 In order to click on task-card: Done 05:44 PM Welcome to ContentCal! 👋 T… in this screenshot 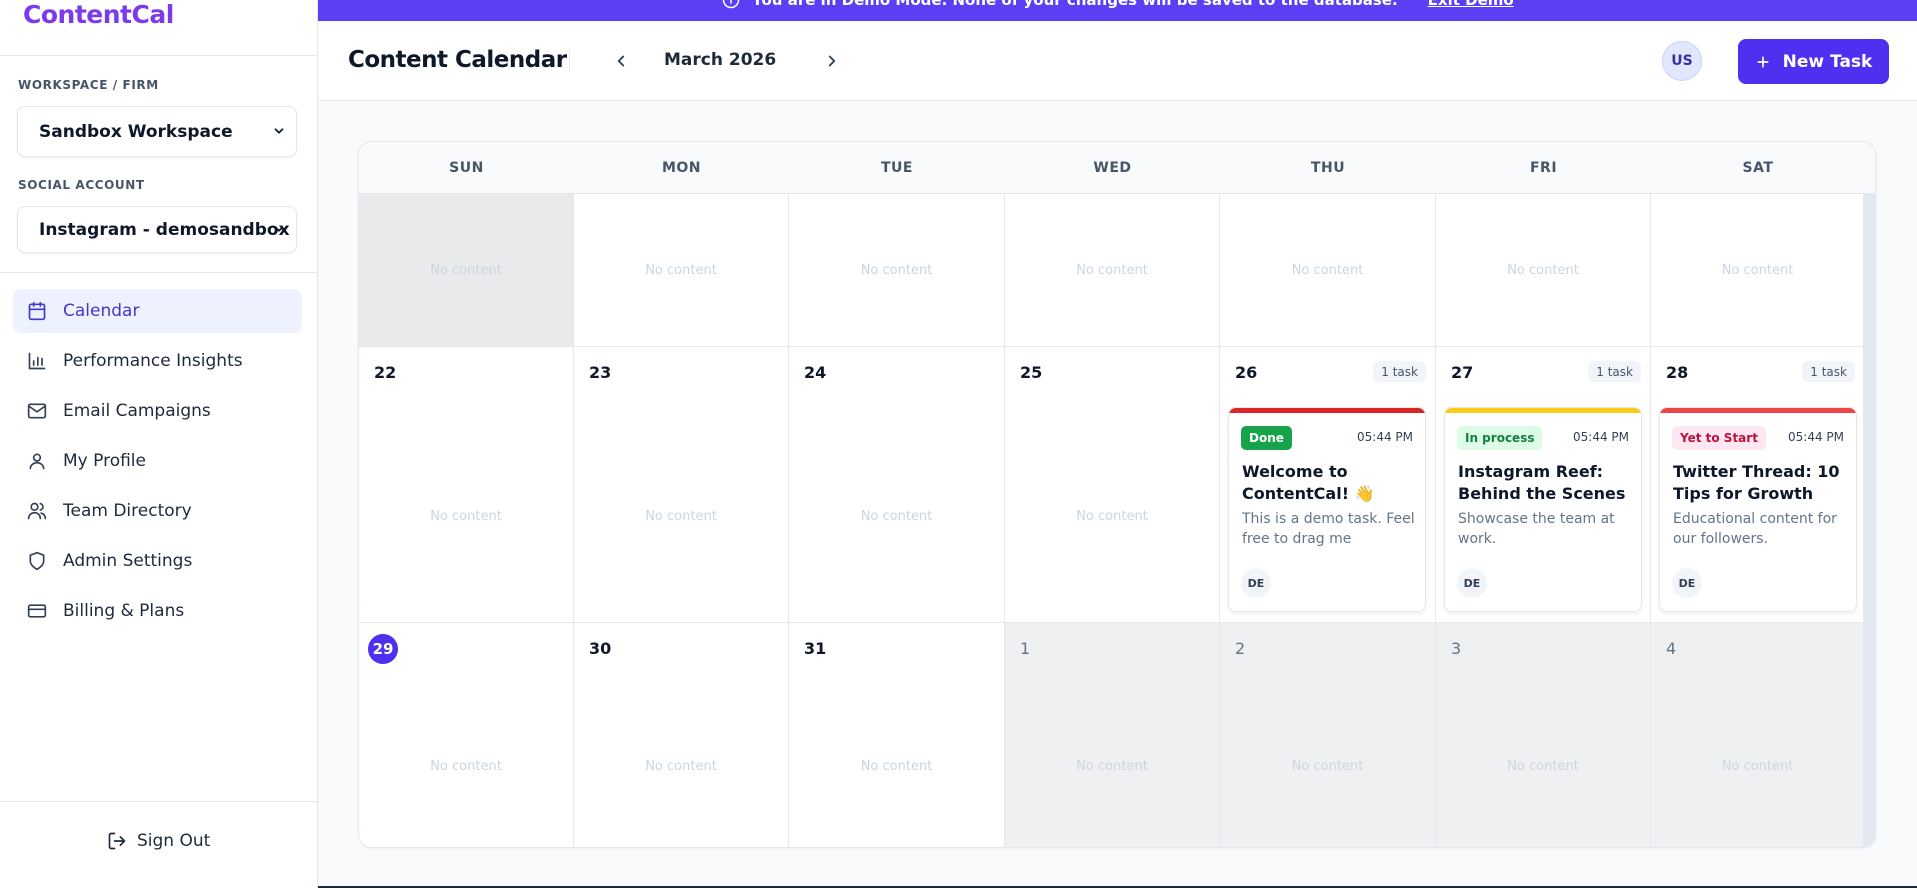, I will do `click(1327, 509)`.